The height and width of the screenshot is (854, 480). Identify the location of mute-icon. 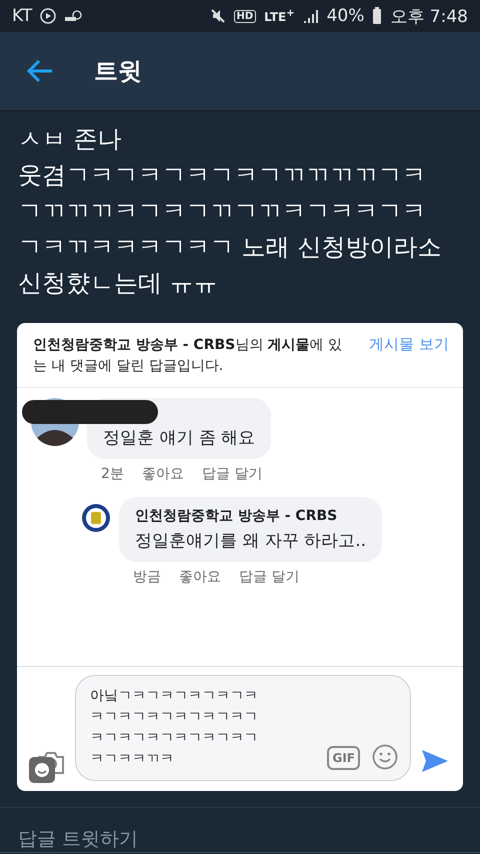
(218, 16).